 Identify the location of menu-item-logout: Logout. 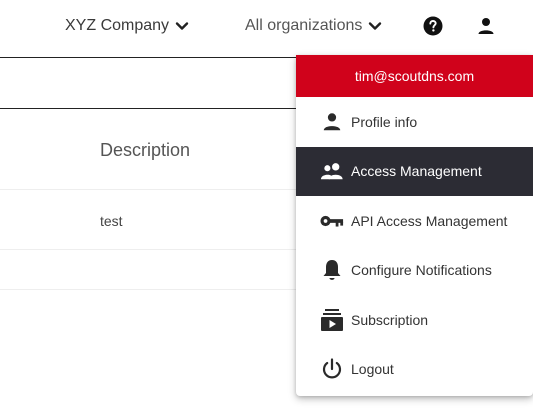
(414, 370).